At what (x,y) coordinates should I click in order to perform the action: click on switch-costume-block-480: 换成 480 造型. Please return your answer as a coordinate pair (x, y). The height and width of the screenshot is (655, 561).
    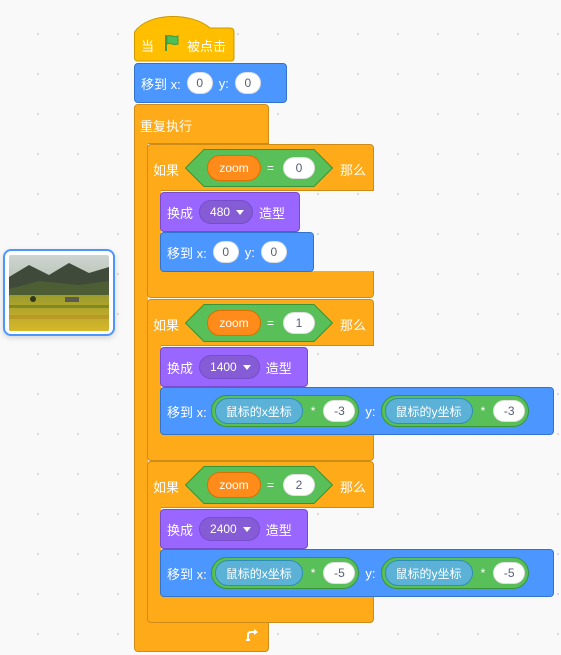
    Looking at the image, I should click on (230, 212).